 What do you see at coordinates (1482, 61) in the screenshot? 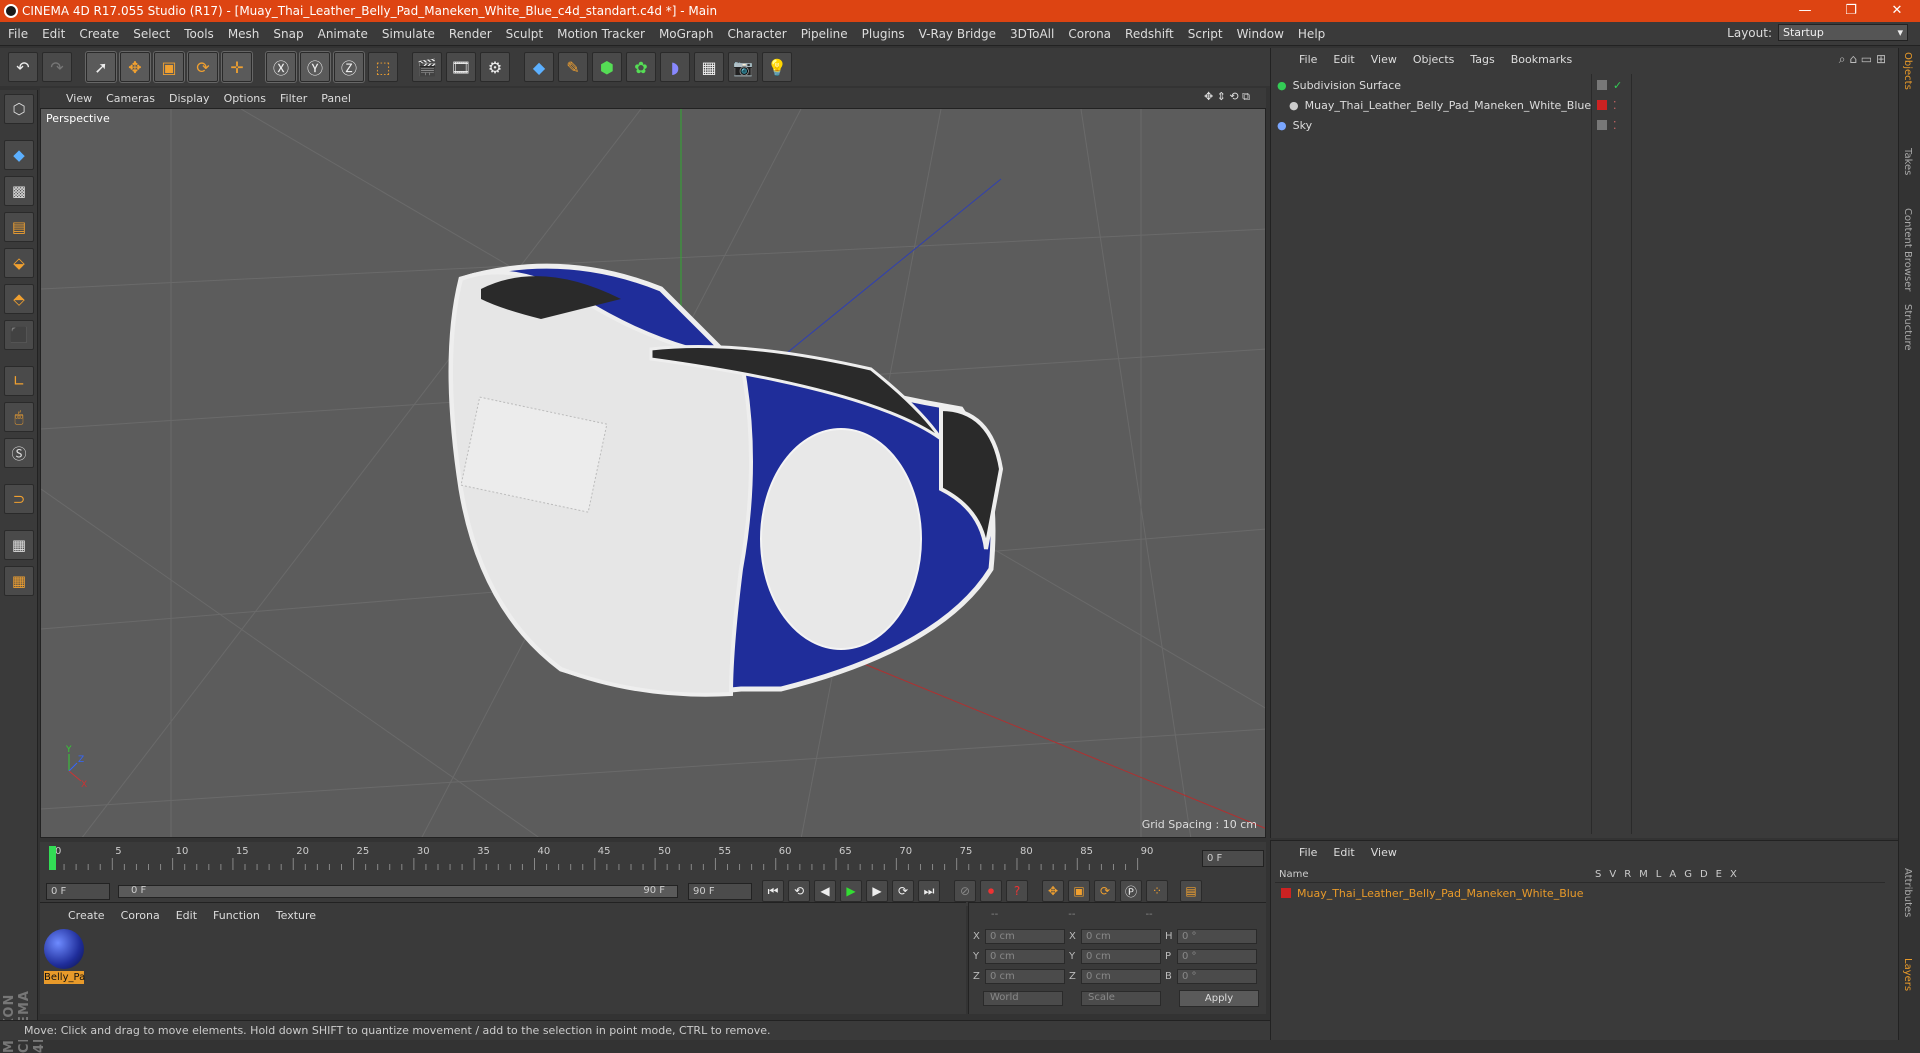
I see `objects-menu-tags: Tags` at bounding box center [1482, 61].